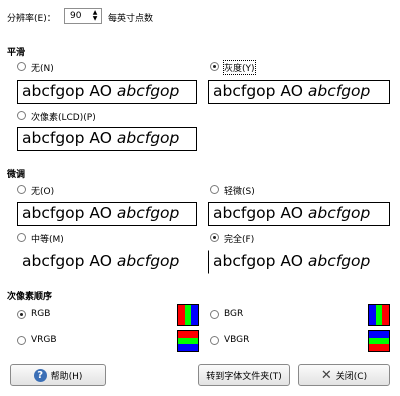 The height and width of the screenshot is (396, 400). I want to click on hinting-slight-radio, so click(214, 189).